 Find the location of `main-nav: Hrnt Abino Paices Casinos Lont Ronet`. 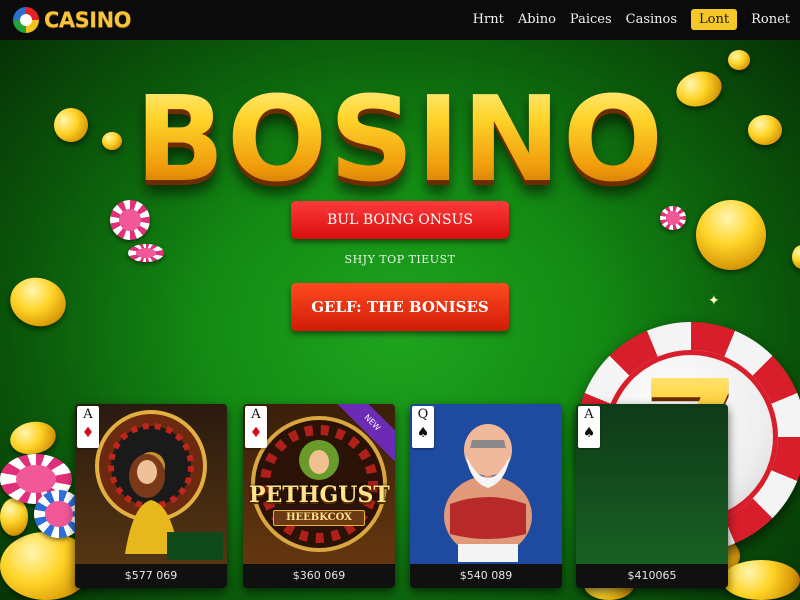

main-nav: Hrnt Abino Paices Casinos Lont Ronet is located at coordinates (631, 19).